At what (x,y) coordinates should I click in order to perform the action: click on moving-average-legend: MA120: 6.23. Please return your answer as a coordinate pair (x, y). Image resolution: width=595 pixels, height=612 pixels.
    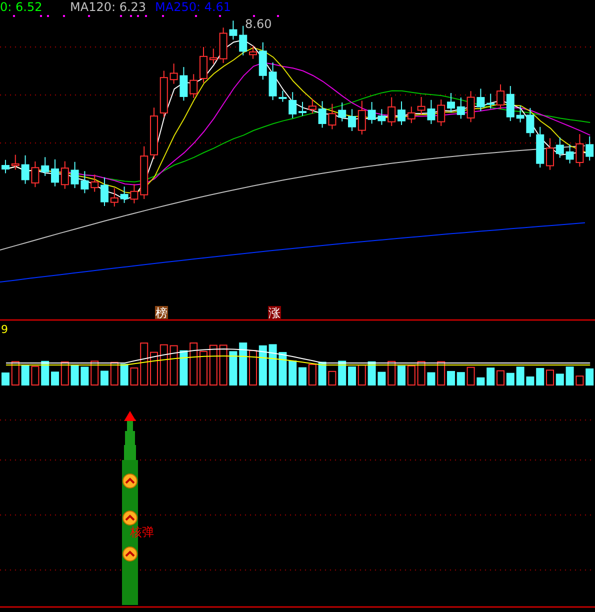
    Looking at the image, I should click on (108, 7).